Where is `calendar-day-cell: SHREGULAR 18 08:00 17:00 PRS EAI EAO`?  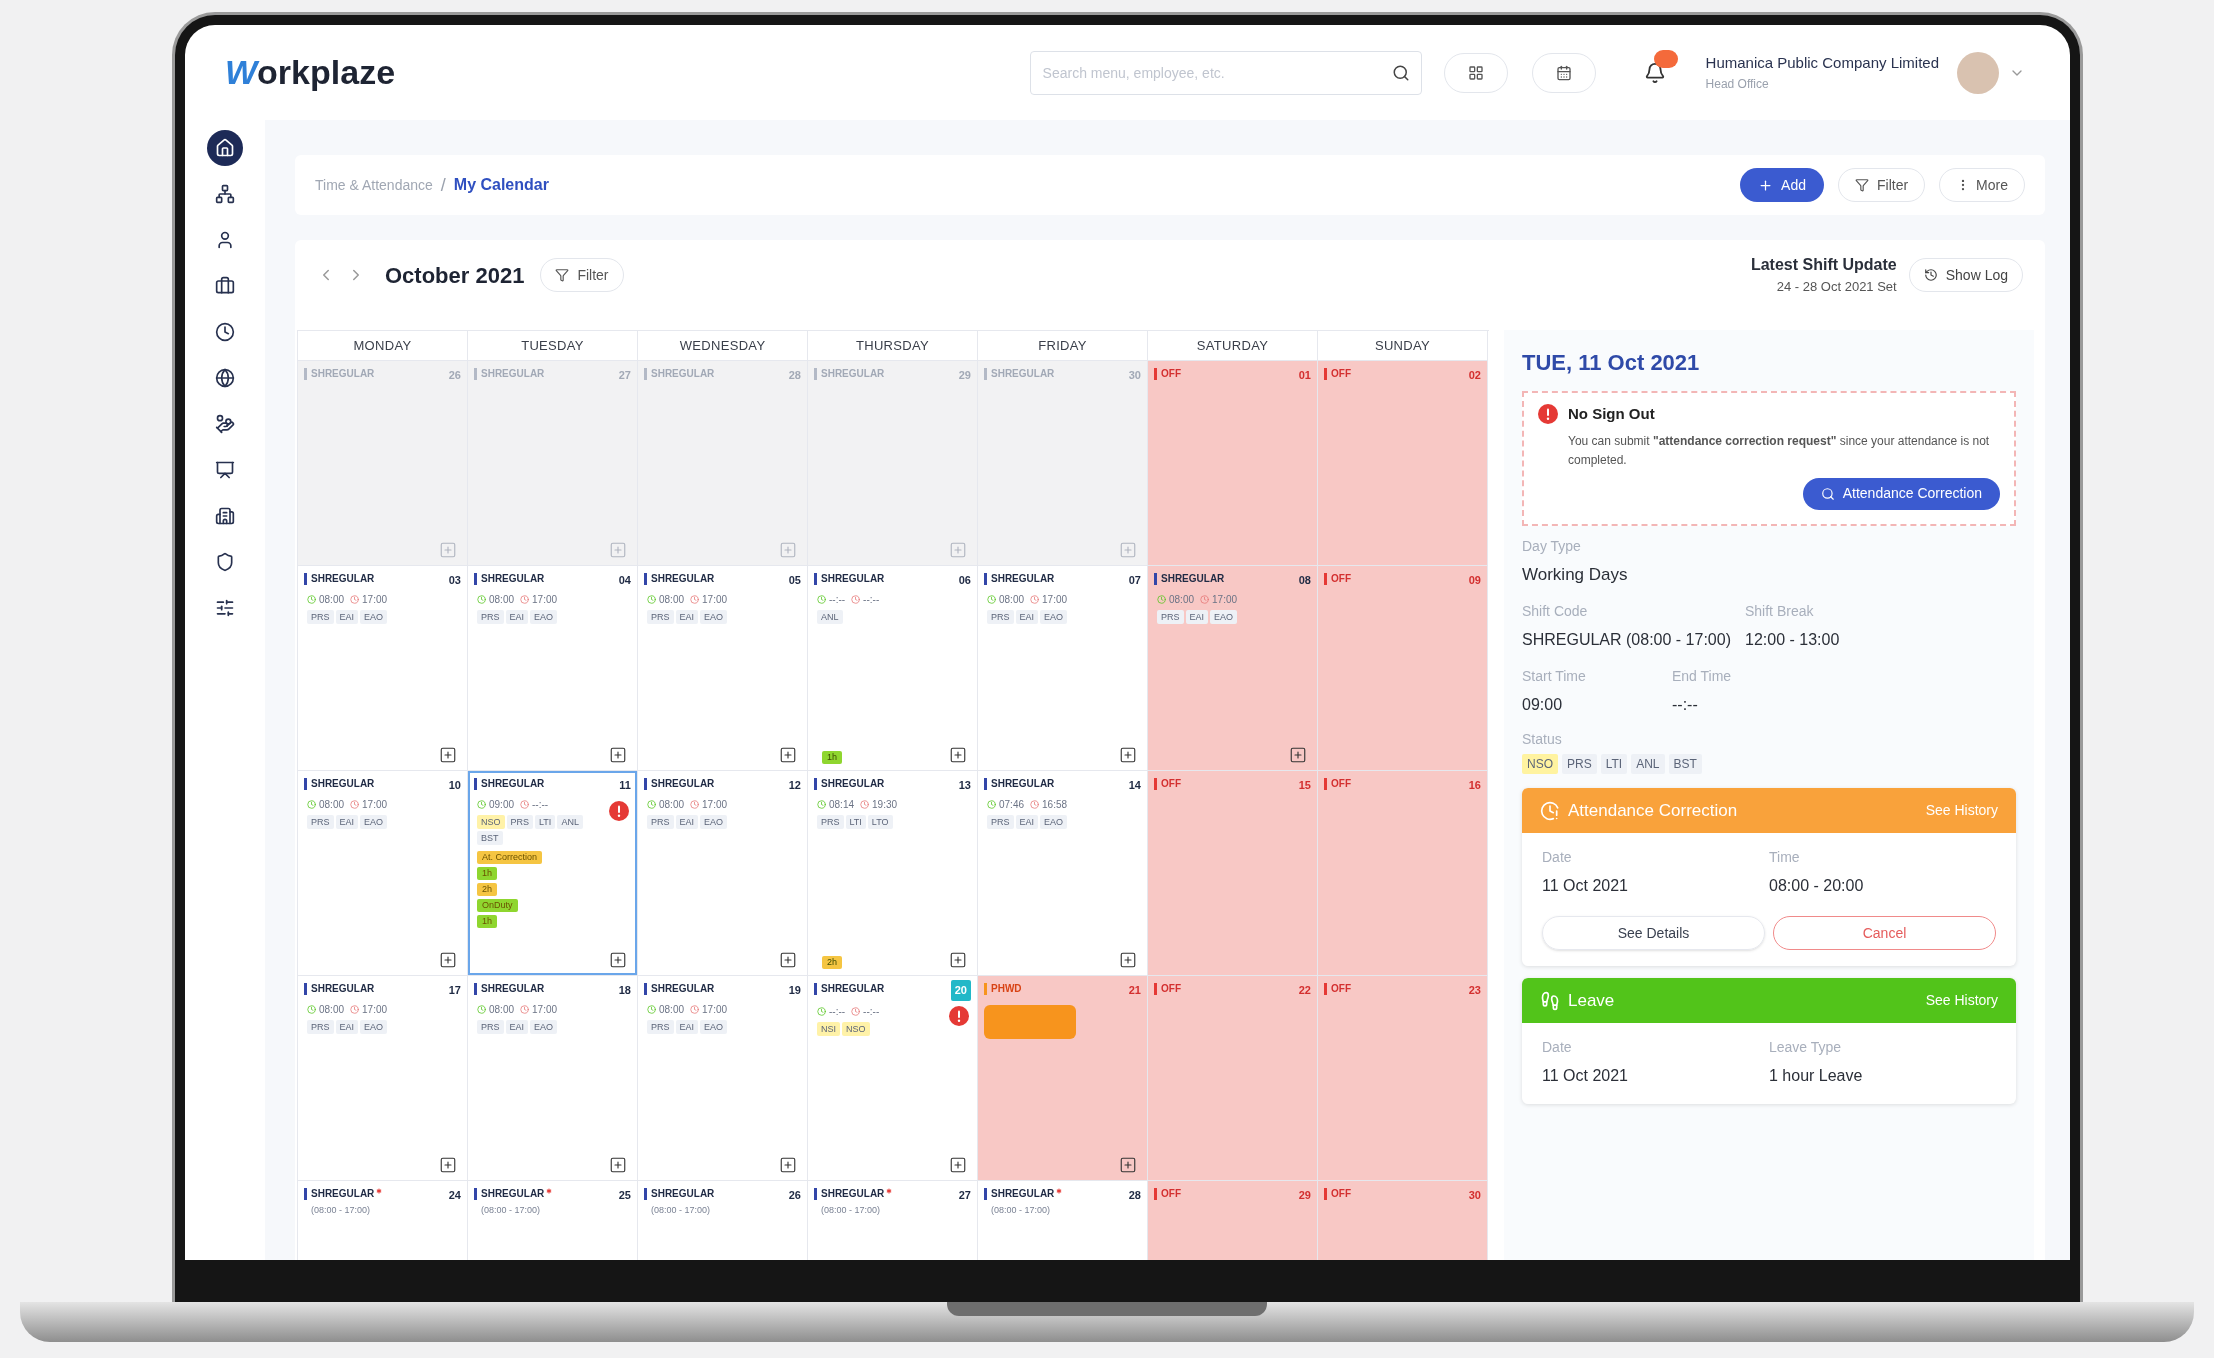
calendar-day-cell: SHREGULAR 18 08:00 17:00 PRS EAI EAO is located at coordinates (553, 1078).